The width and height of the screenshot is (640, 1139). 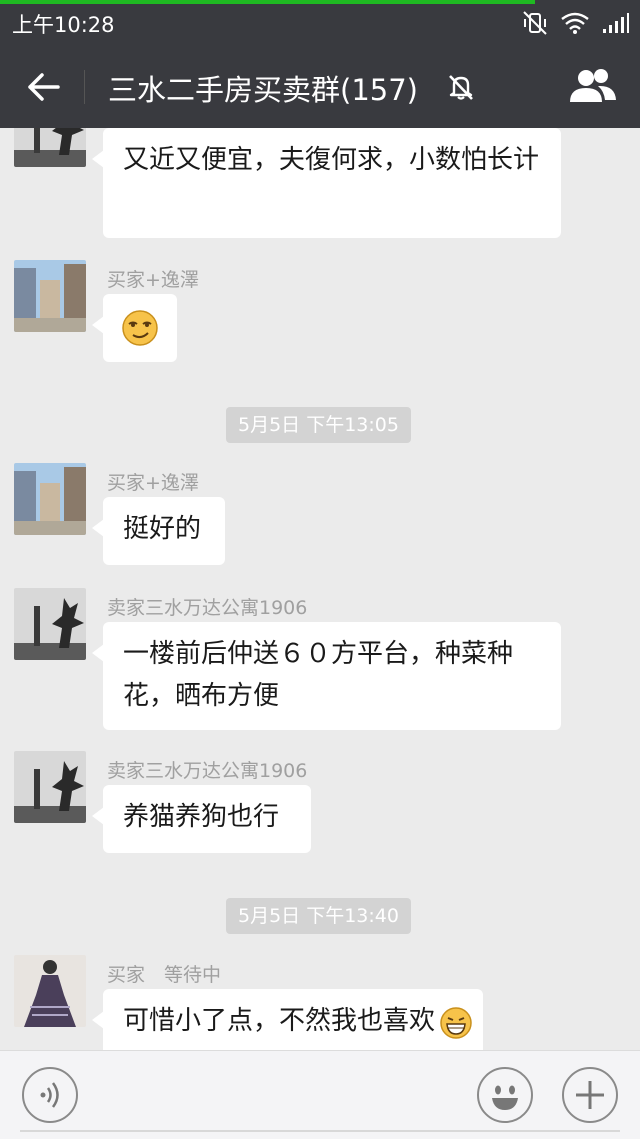 What do you see at coordinates (164, 975) in the screenshot?
I see `sender-name: 买家 等待中` at bounding box center [164, 975].